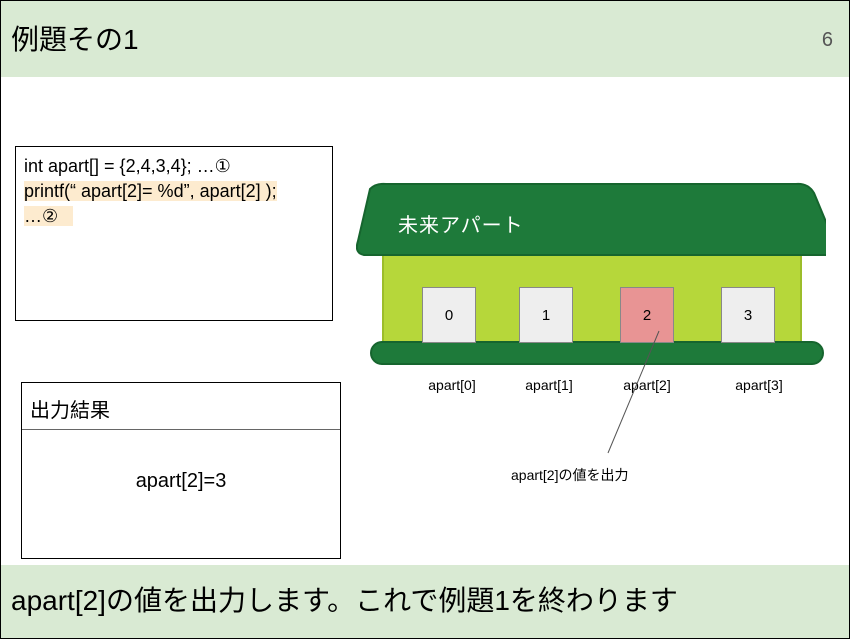 This screenshot has height=639, width=850. I want to click on pointer-line, so click(633, 392).